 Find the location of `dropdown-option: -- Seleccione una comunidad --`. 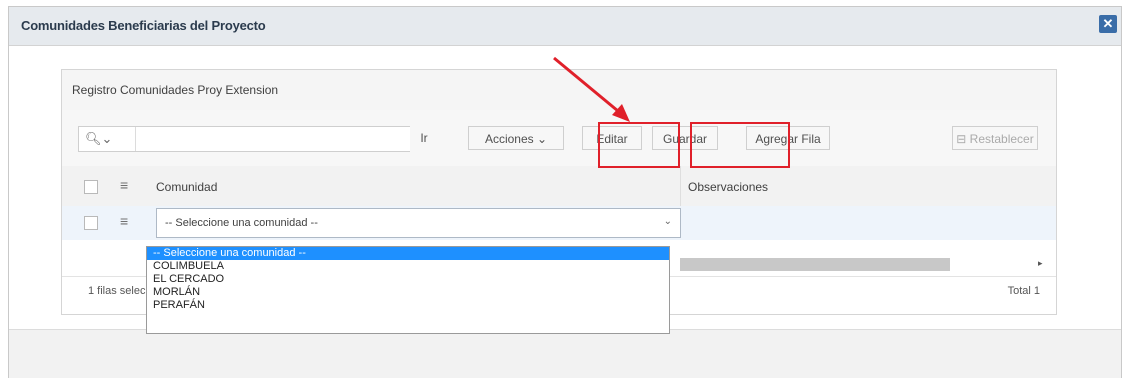

dropdown-option: -- Seleccione una comunidad -- is located at coordinates (408, 253).